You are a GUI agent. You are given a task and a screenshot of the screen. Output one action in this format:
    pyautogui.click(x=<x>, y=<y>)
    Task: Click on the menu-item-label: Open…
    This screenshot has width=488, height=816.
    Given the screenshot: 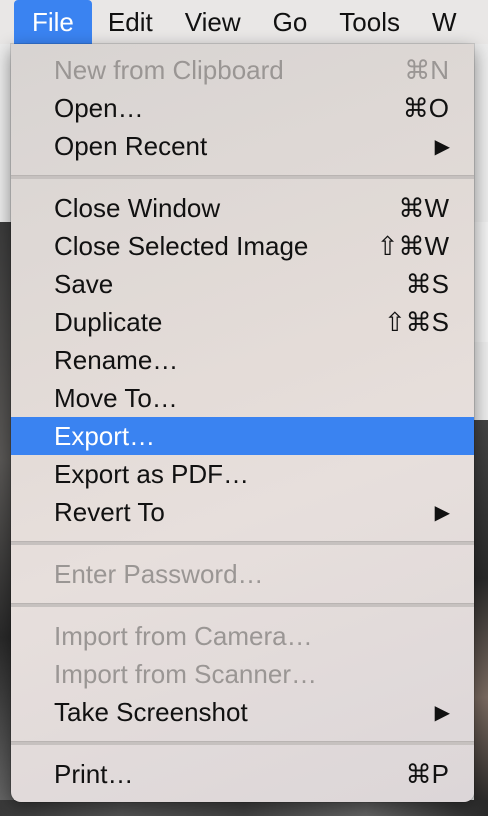 What is the action you would take?
    pyautogui.click(x=99, y=107)
    